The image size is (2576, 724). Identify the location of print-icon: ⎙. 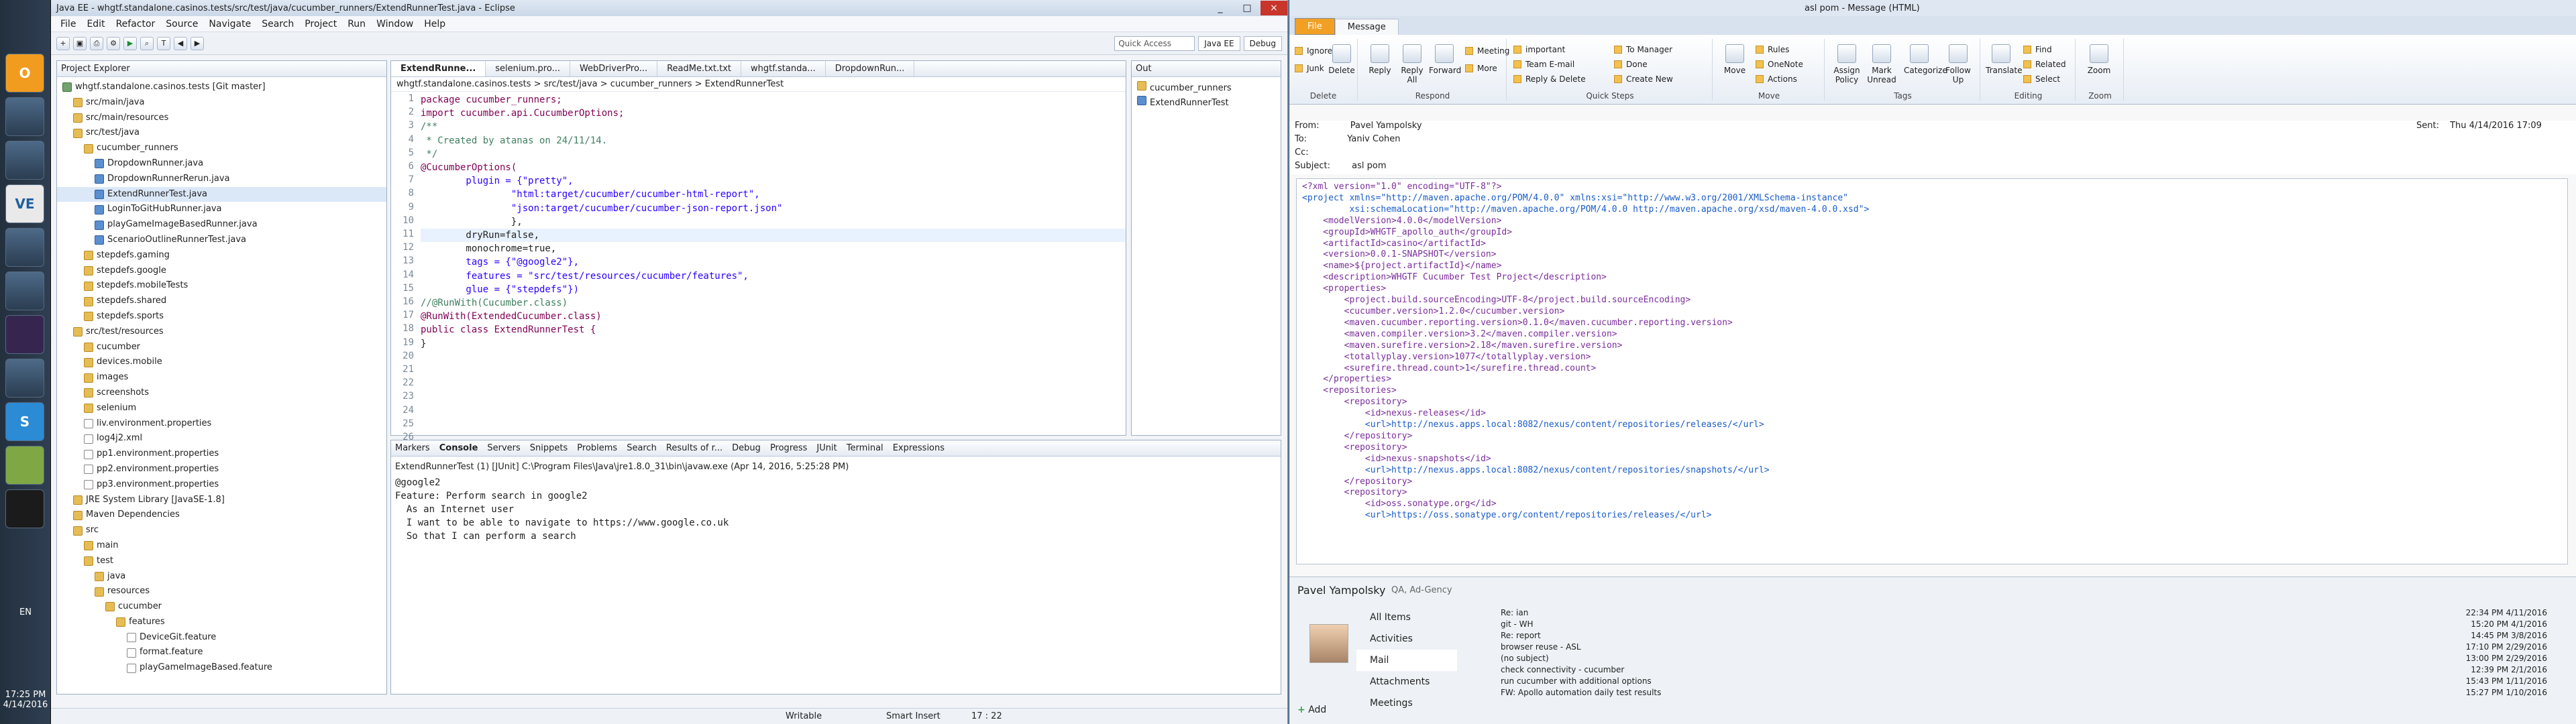
(96, 43).